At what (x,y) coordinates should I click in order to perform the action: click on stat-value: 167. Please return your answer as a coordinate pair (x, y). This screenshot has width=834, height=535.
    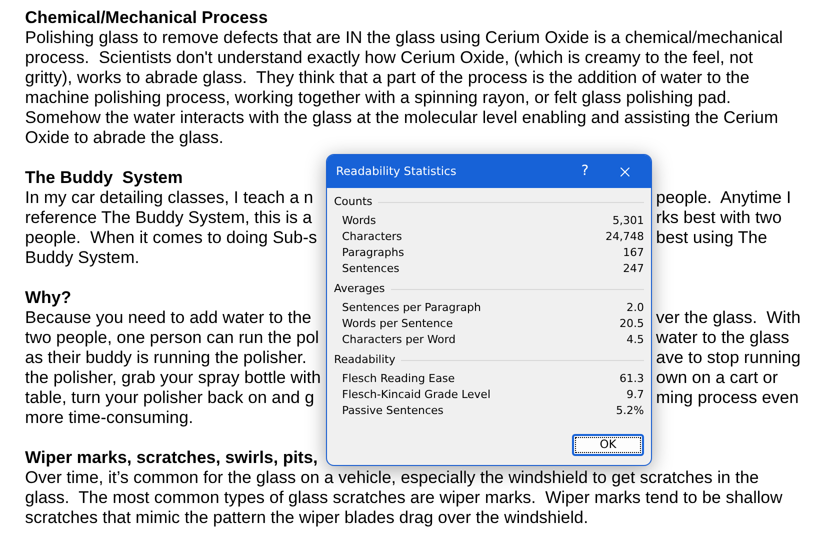
    Looking at the image, I should click on (633, 252).